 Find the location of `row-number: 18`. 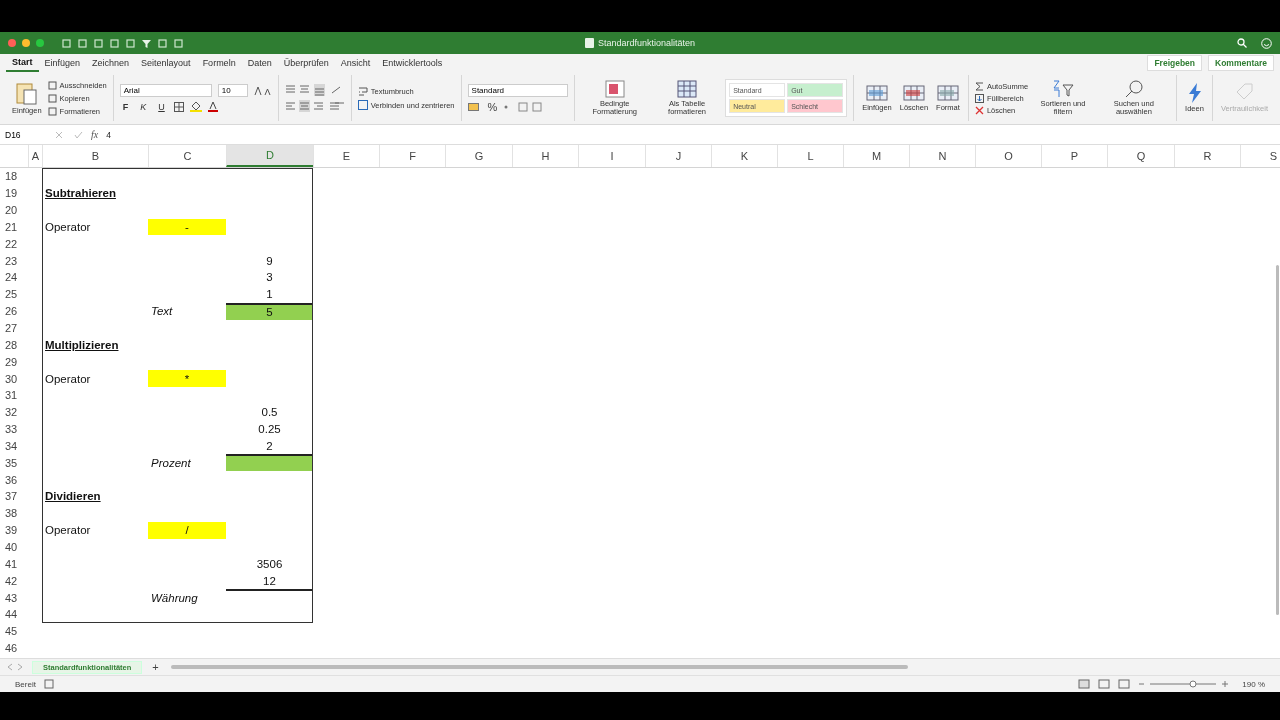

row-number: 18 is located at coordinates (14, 176).